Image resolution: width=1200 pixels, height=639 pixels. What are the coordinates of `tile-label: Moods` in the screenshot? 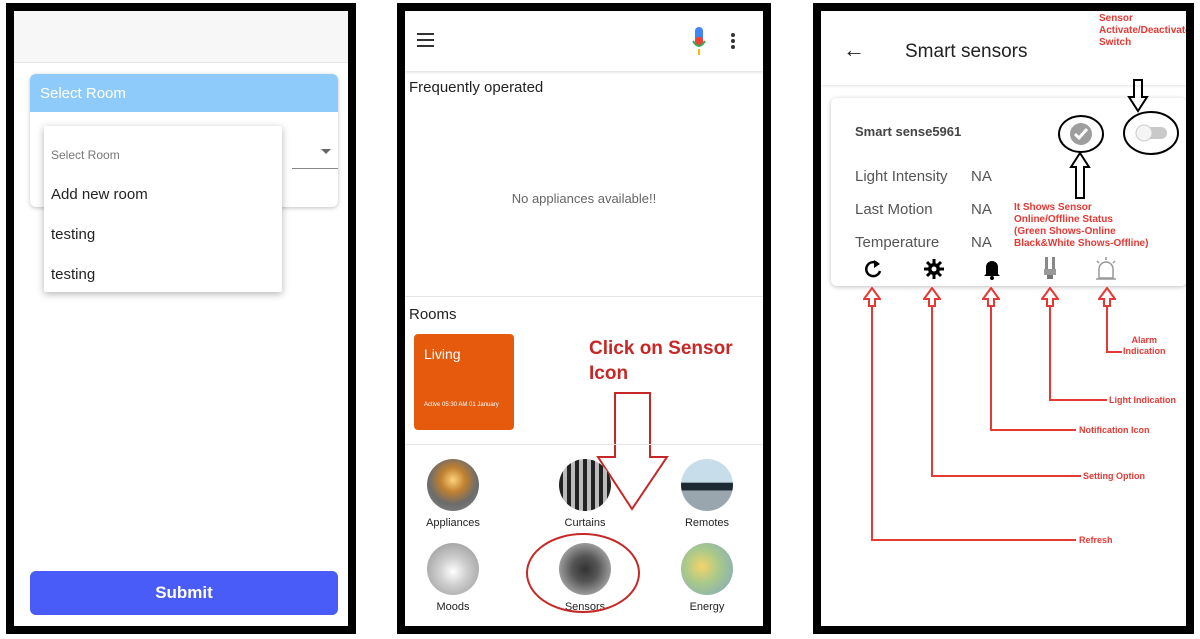 It's located at (453, 607).